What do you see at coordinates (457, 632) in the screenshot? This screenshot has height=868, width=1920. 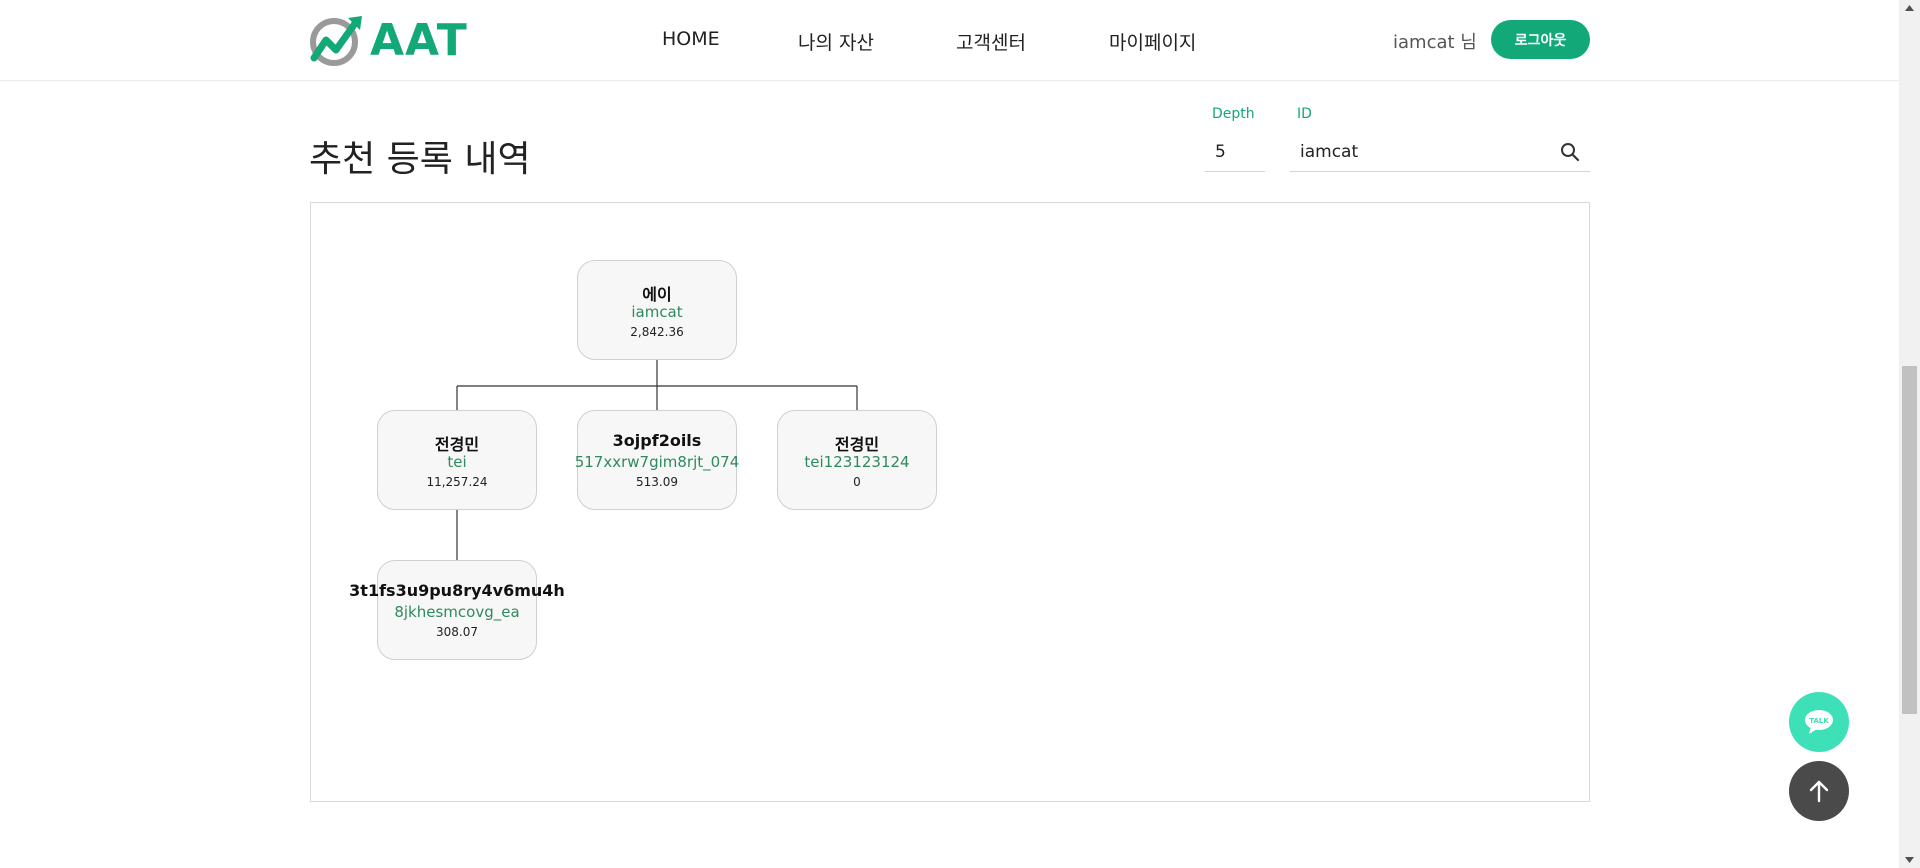 I see `node-amount: 308.07` at bounding box center [457, 632].